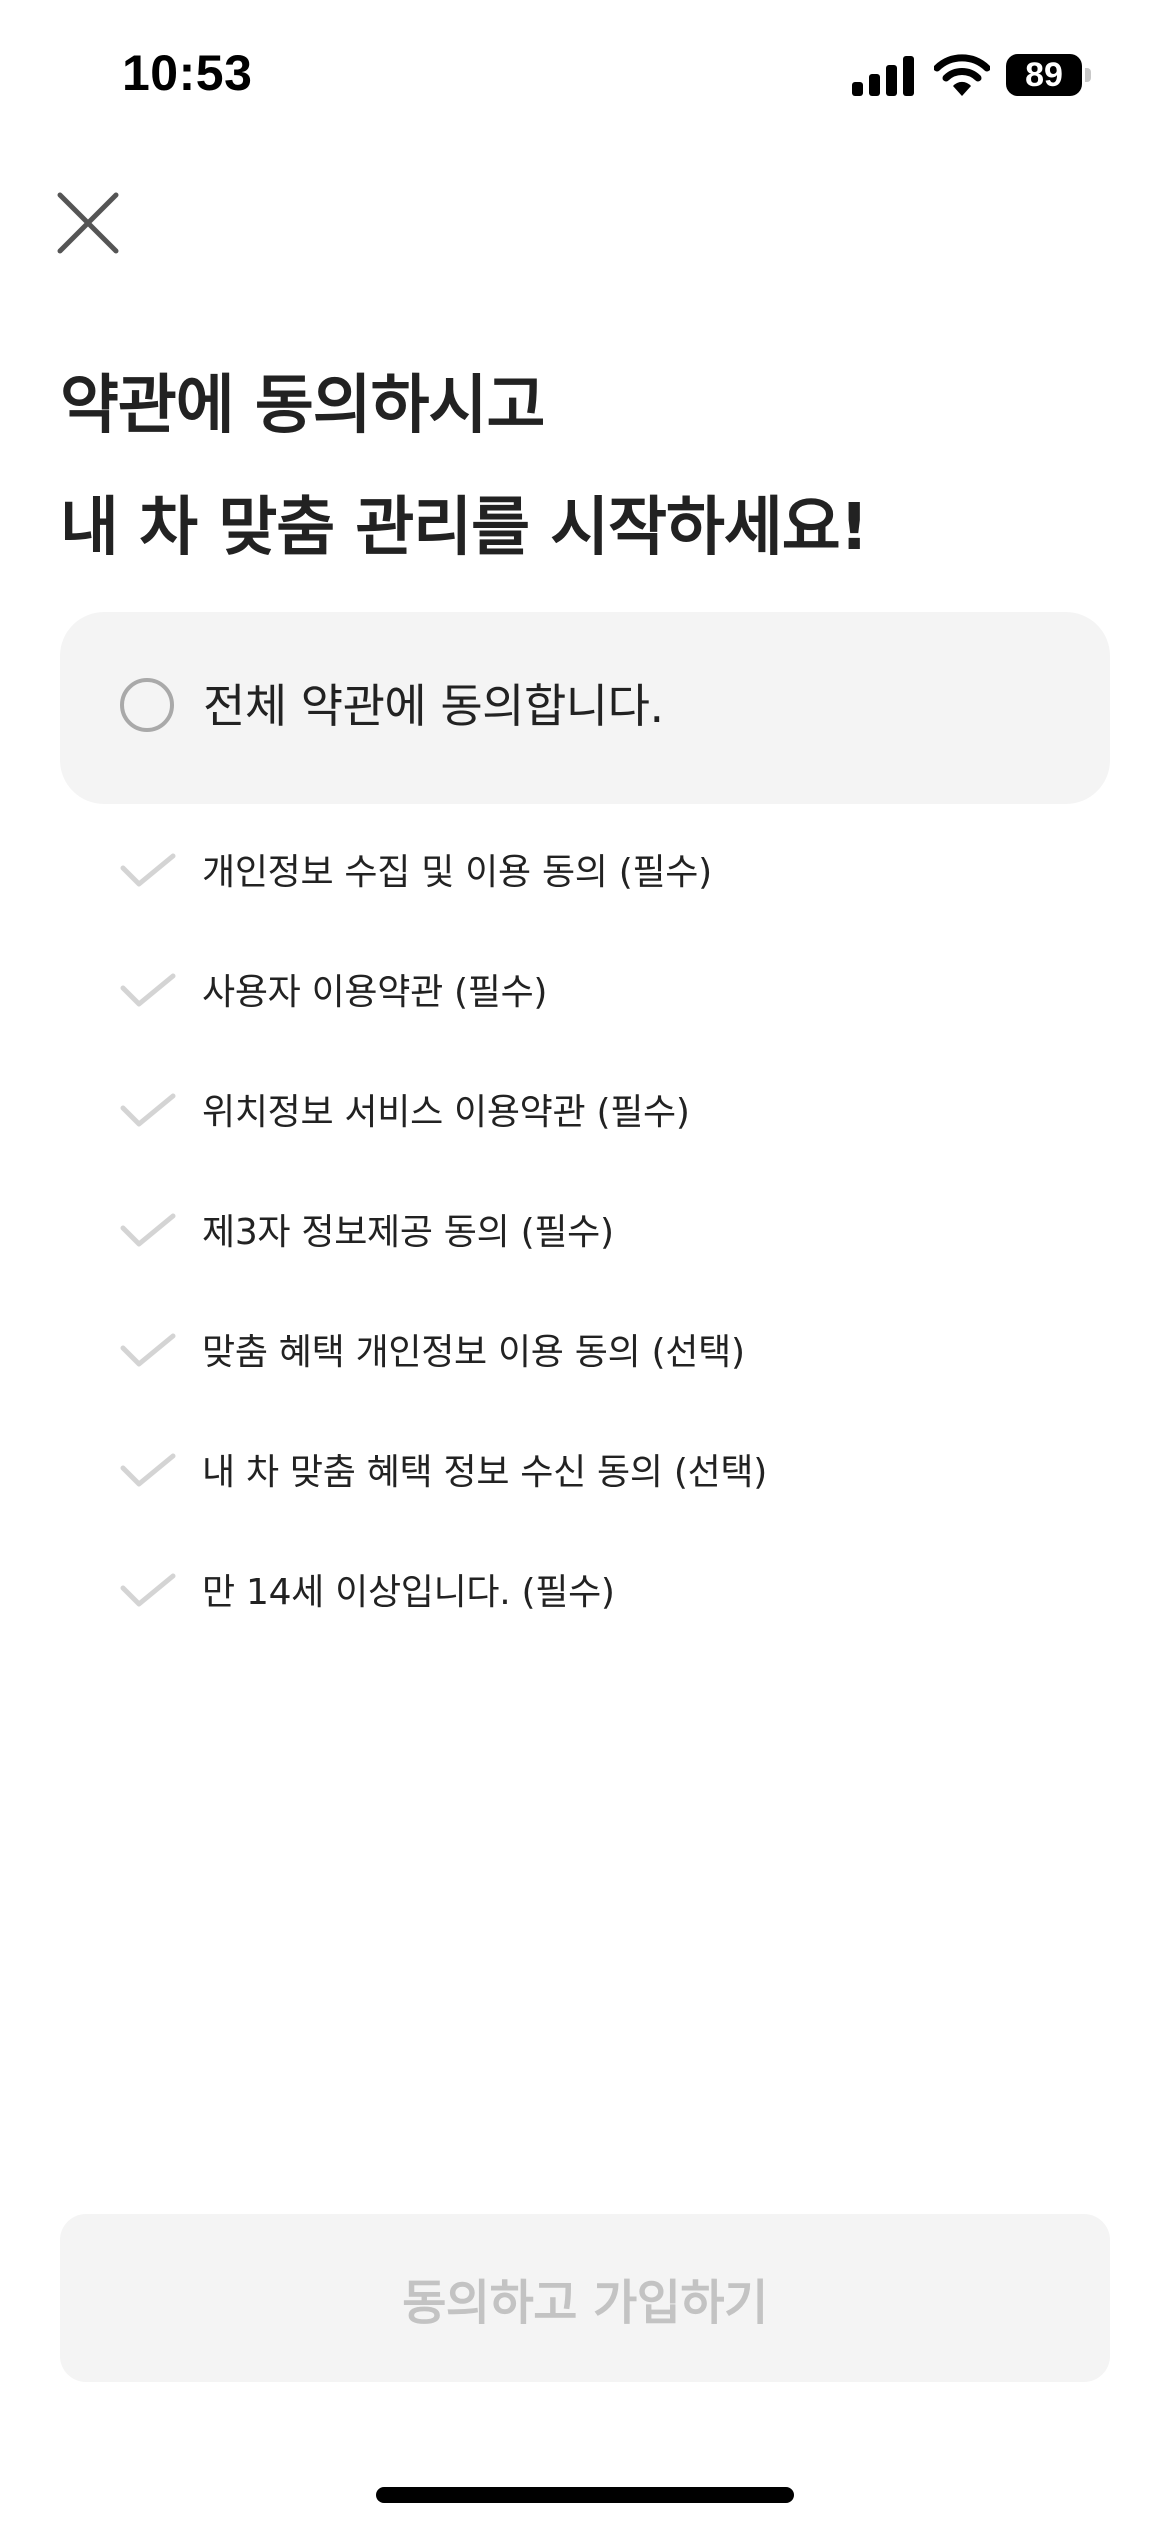  Describe the element at coordinates (147, 705) in the screenshot. I see `agree-all-radio-icon` at that location.